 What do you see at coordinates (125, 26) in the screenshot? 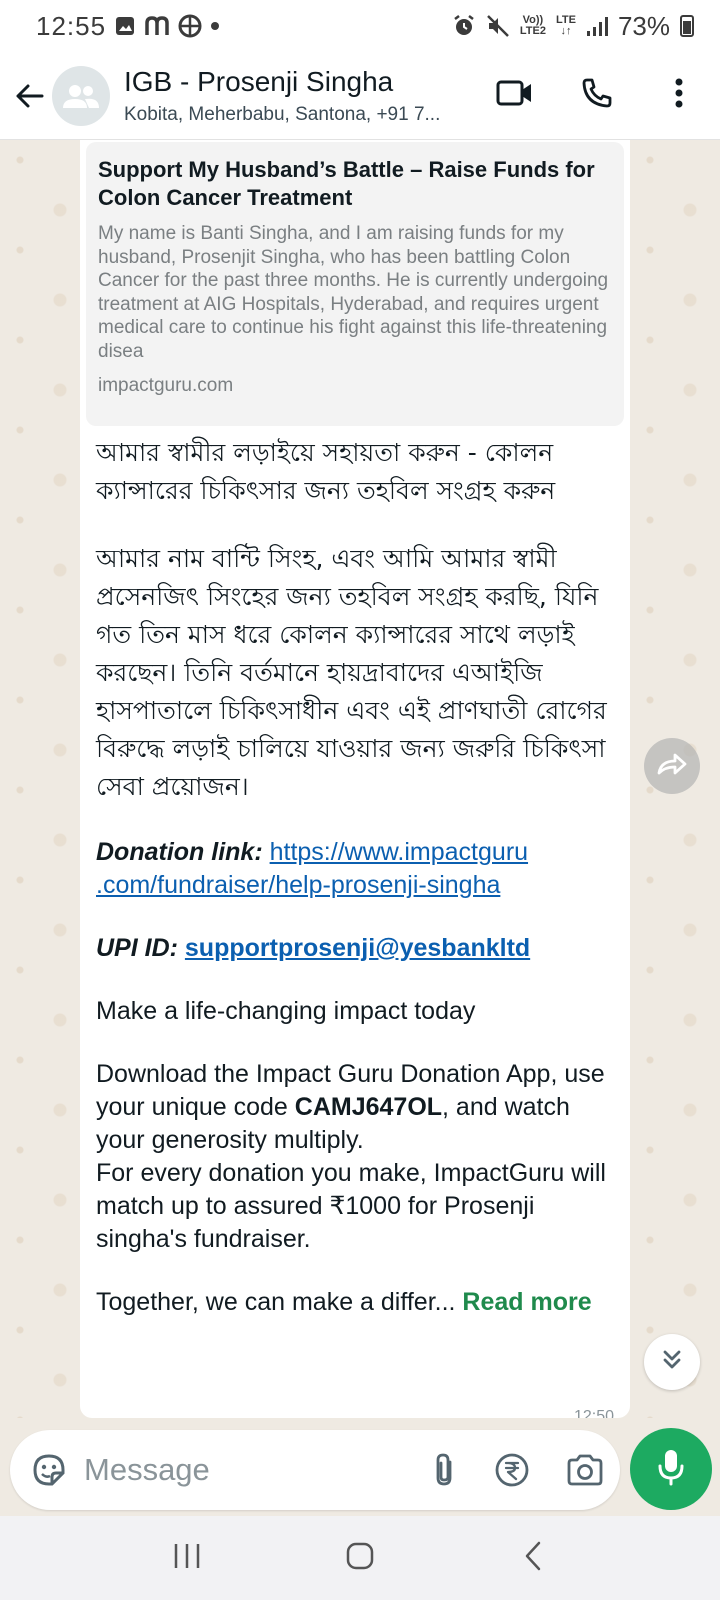
I see `gallery-notification-icon` at bounding box center [125, 26].